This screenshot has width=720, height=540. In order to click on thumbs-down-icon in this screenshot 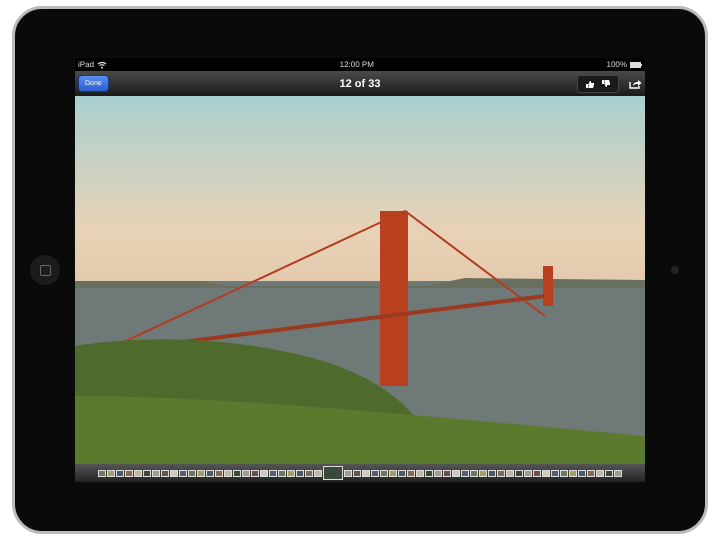, I will do `click(606, 84)`.